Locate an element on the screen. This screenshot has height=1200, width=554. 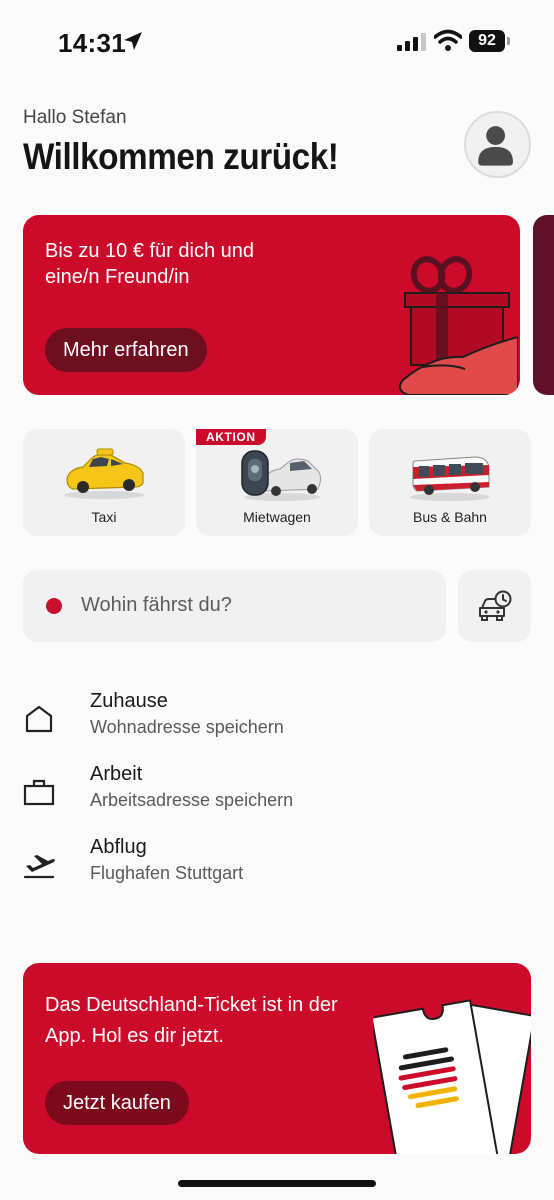
place-title: Zuhause is located at coordinates (129, 701).